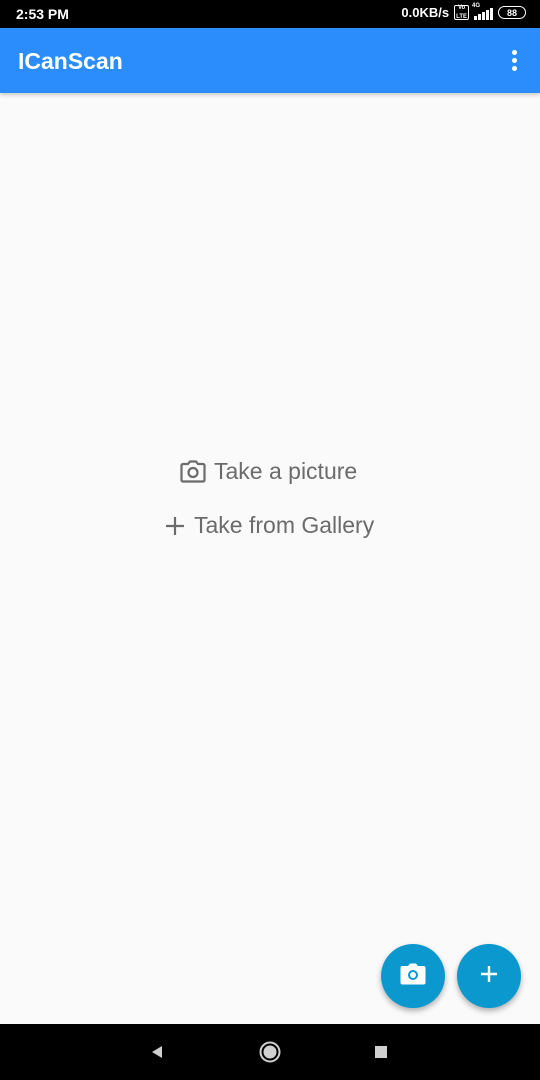 Image resolution: width=540 pixels, height=1080 pixels. I want to click on system-nav-bar, so click(270, 1052).